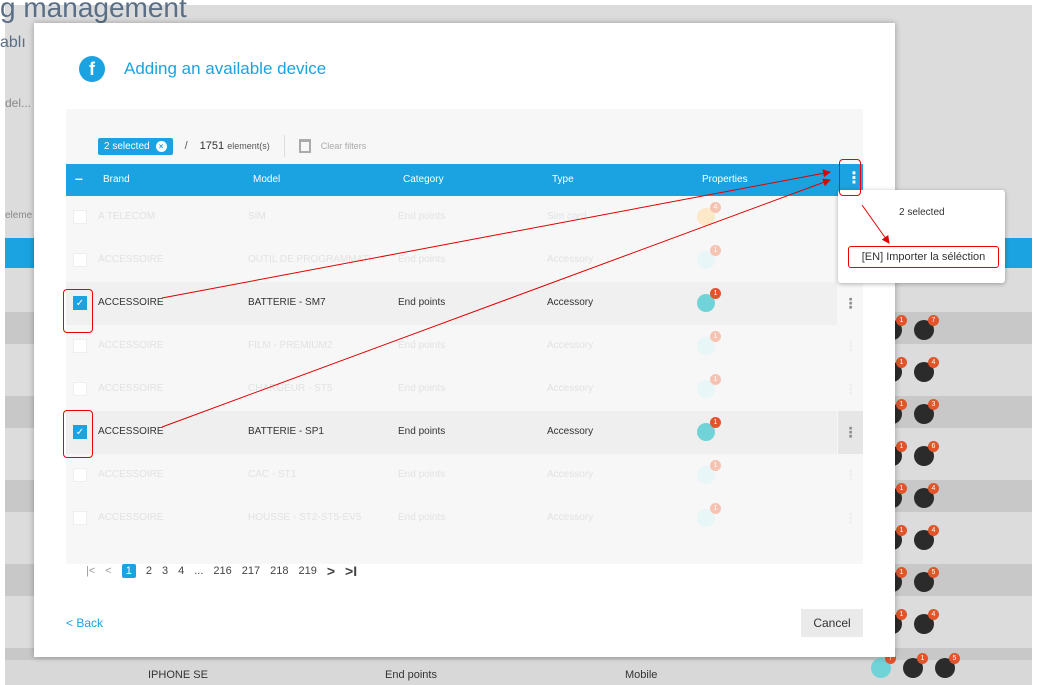 The height and width of the screenshot is (685, 1037). Describe the element at coordinates (127, 146) in the screenshot. I see `selection-count: 2 selected` at that location.